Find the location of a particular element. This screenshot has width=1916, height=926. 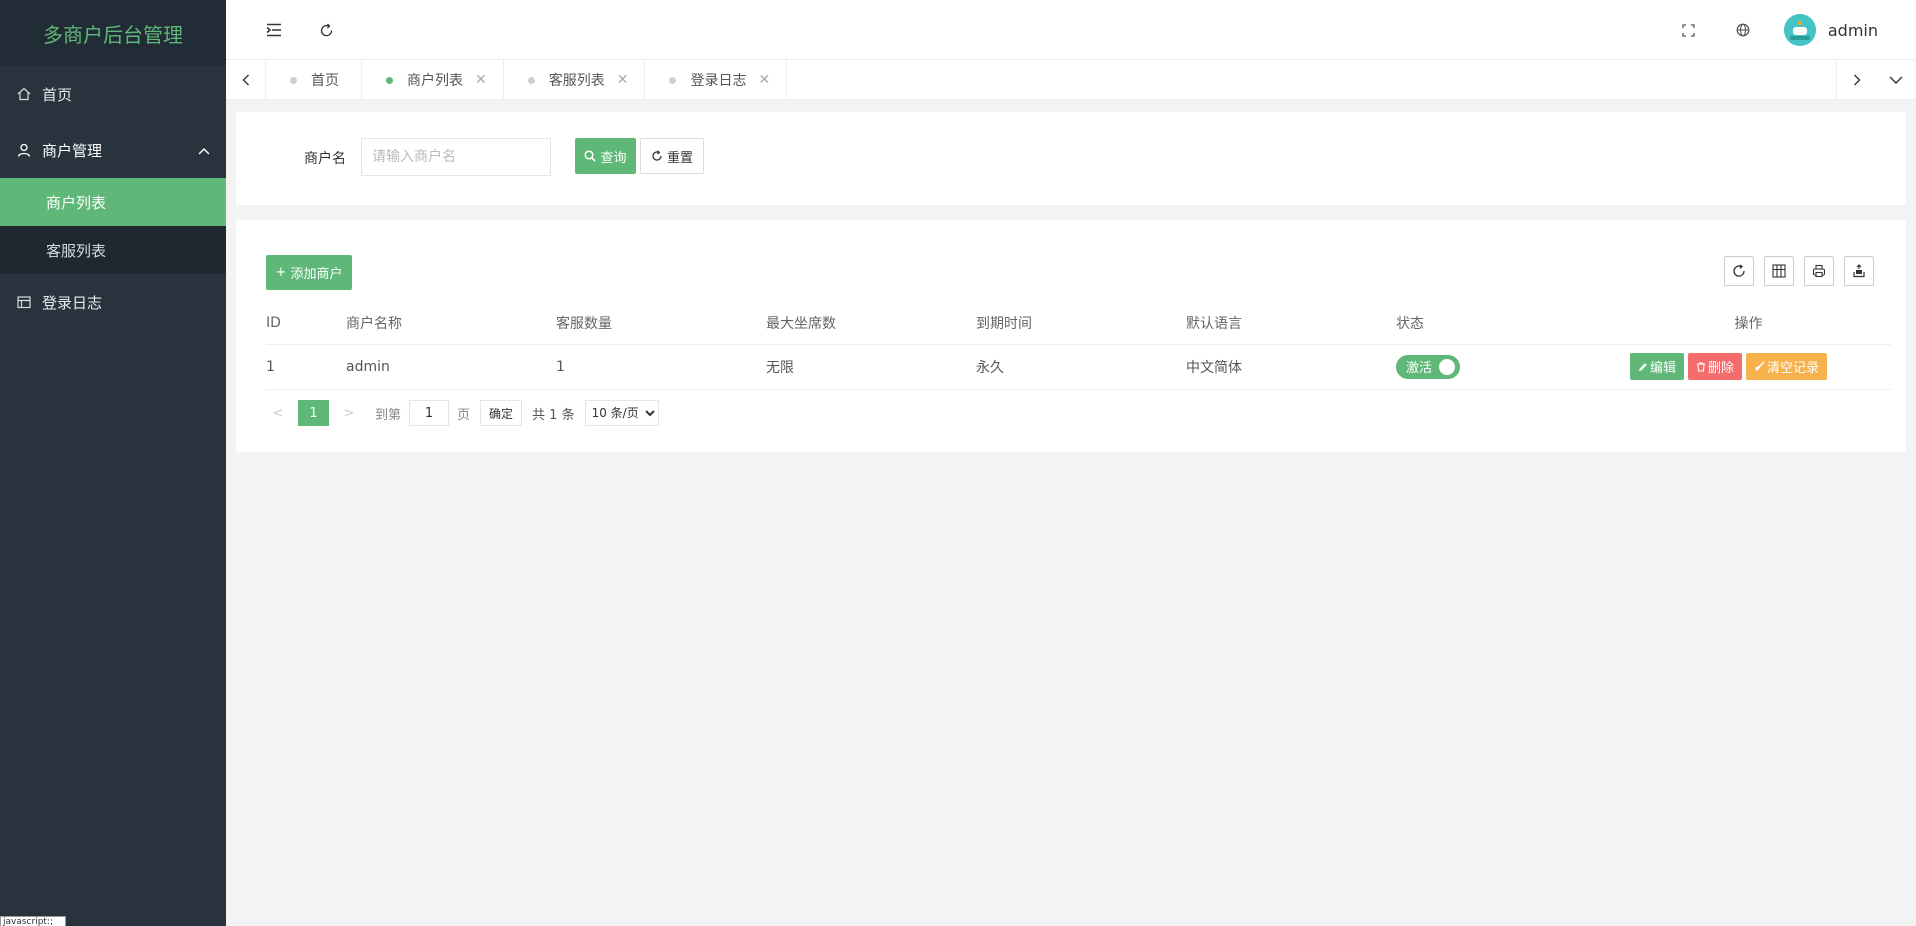

merchant-name-label: 商户名 is located at coordinates (325, 159).